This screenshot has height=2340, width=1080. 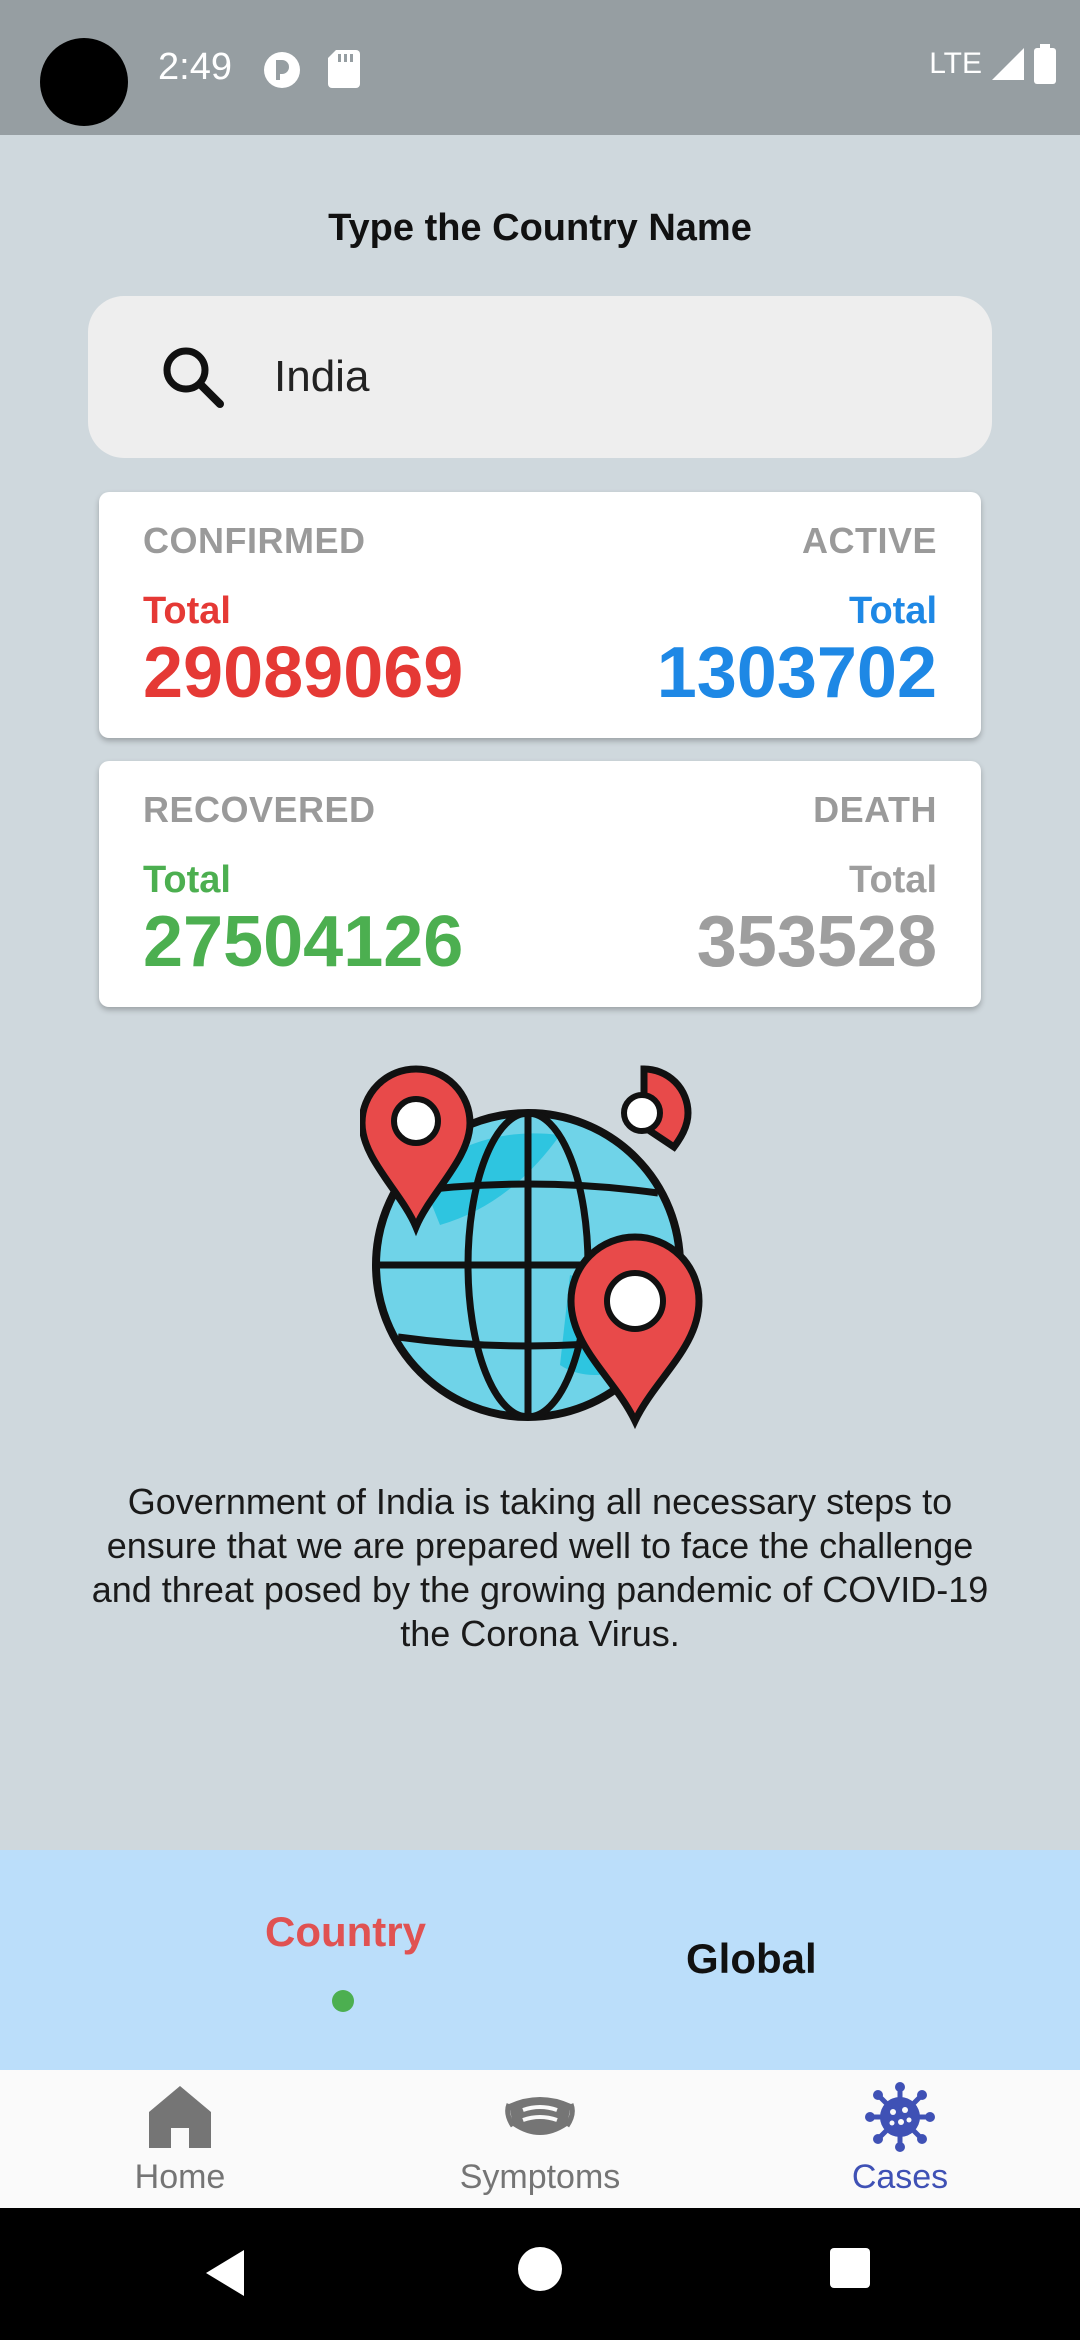 I want to click on mask-icon, so click(x=540, y=2116).